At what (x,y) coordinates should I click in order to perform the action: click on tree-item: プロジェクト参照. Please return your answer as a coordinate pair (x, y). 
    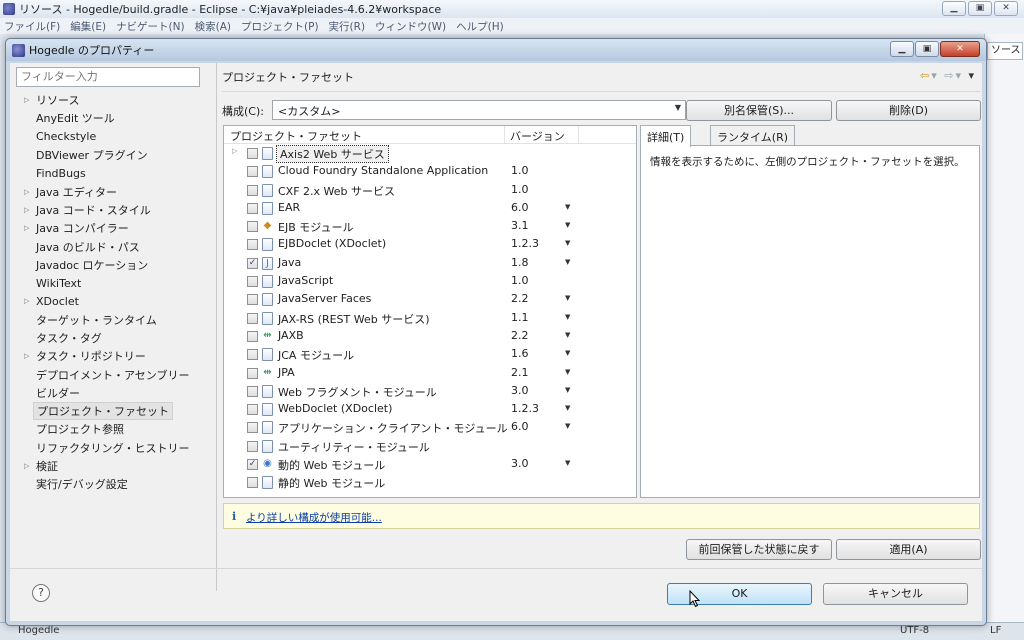
    Looking at the image, I should click on (114, 429).